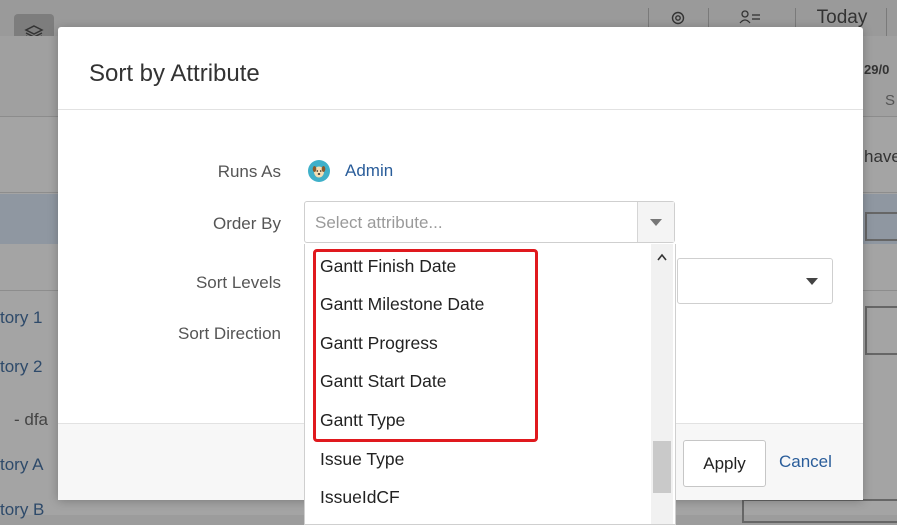  What do you see at coordinates (755, 281) in the screenshot?
I see `sort-levels-select` at bounding box center [755, 281].